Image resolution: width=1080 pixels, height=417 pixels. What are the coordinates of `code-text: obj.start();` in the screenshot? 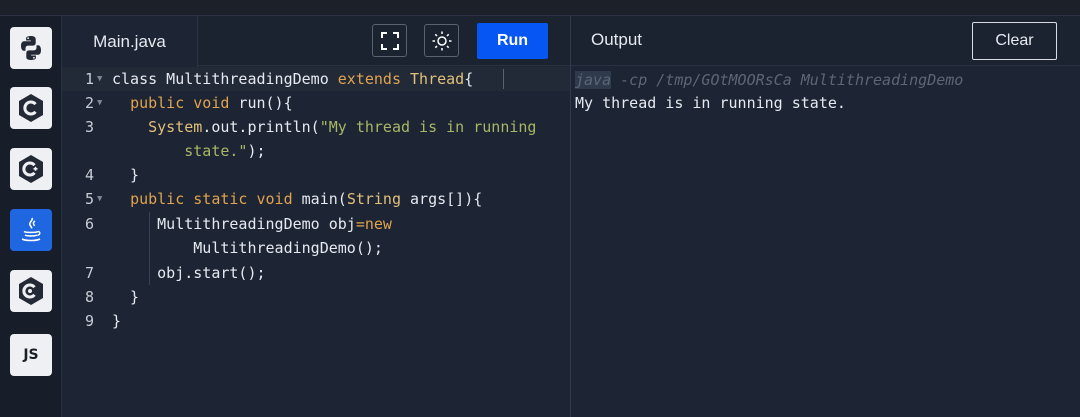 It's located at (189, 273).